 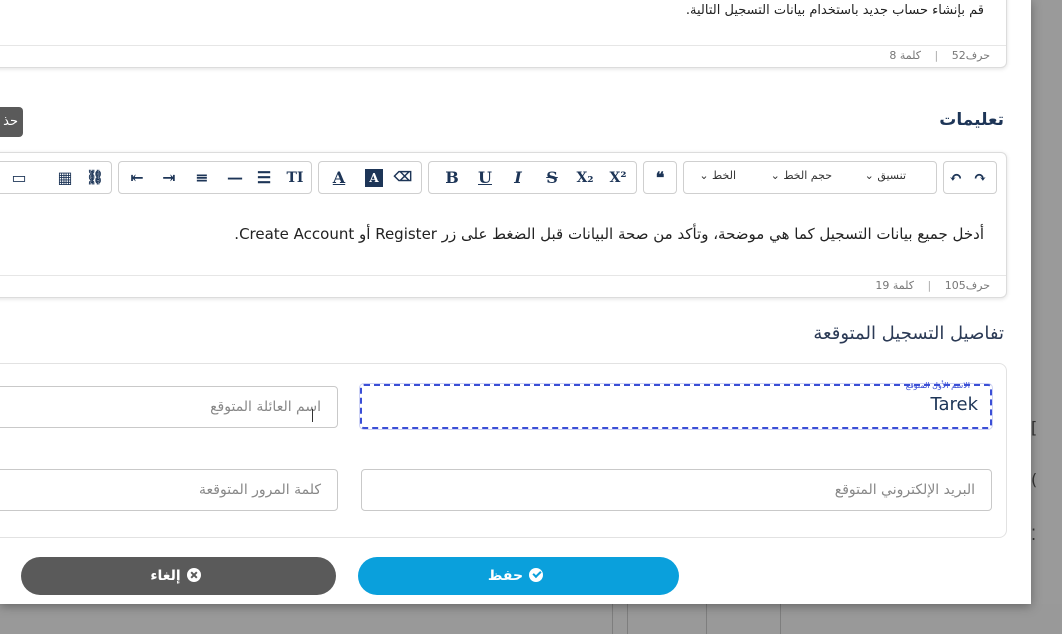 I want to click on editor-counts: حرف105 | كلمة 19, so click(x=932, y=285).